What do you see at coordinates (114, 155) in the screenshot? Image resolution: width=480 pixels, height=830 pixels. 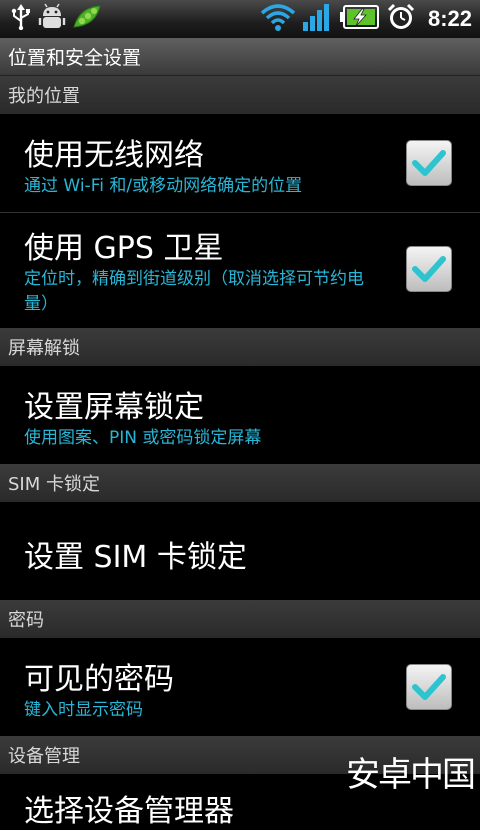 I see `wireless-location-title: 使用无线网络` at bounding box center [114, 155].